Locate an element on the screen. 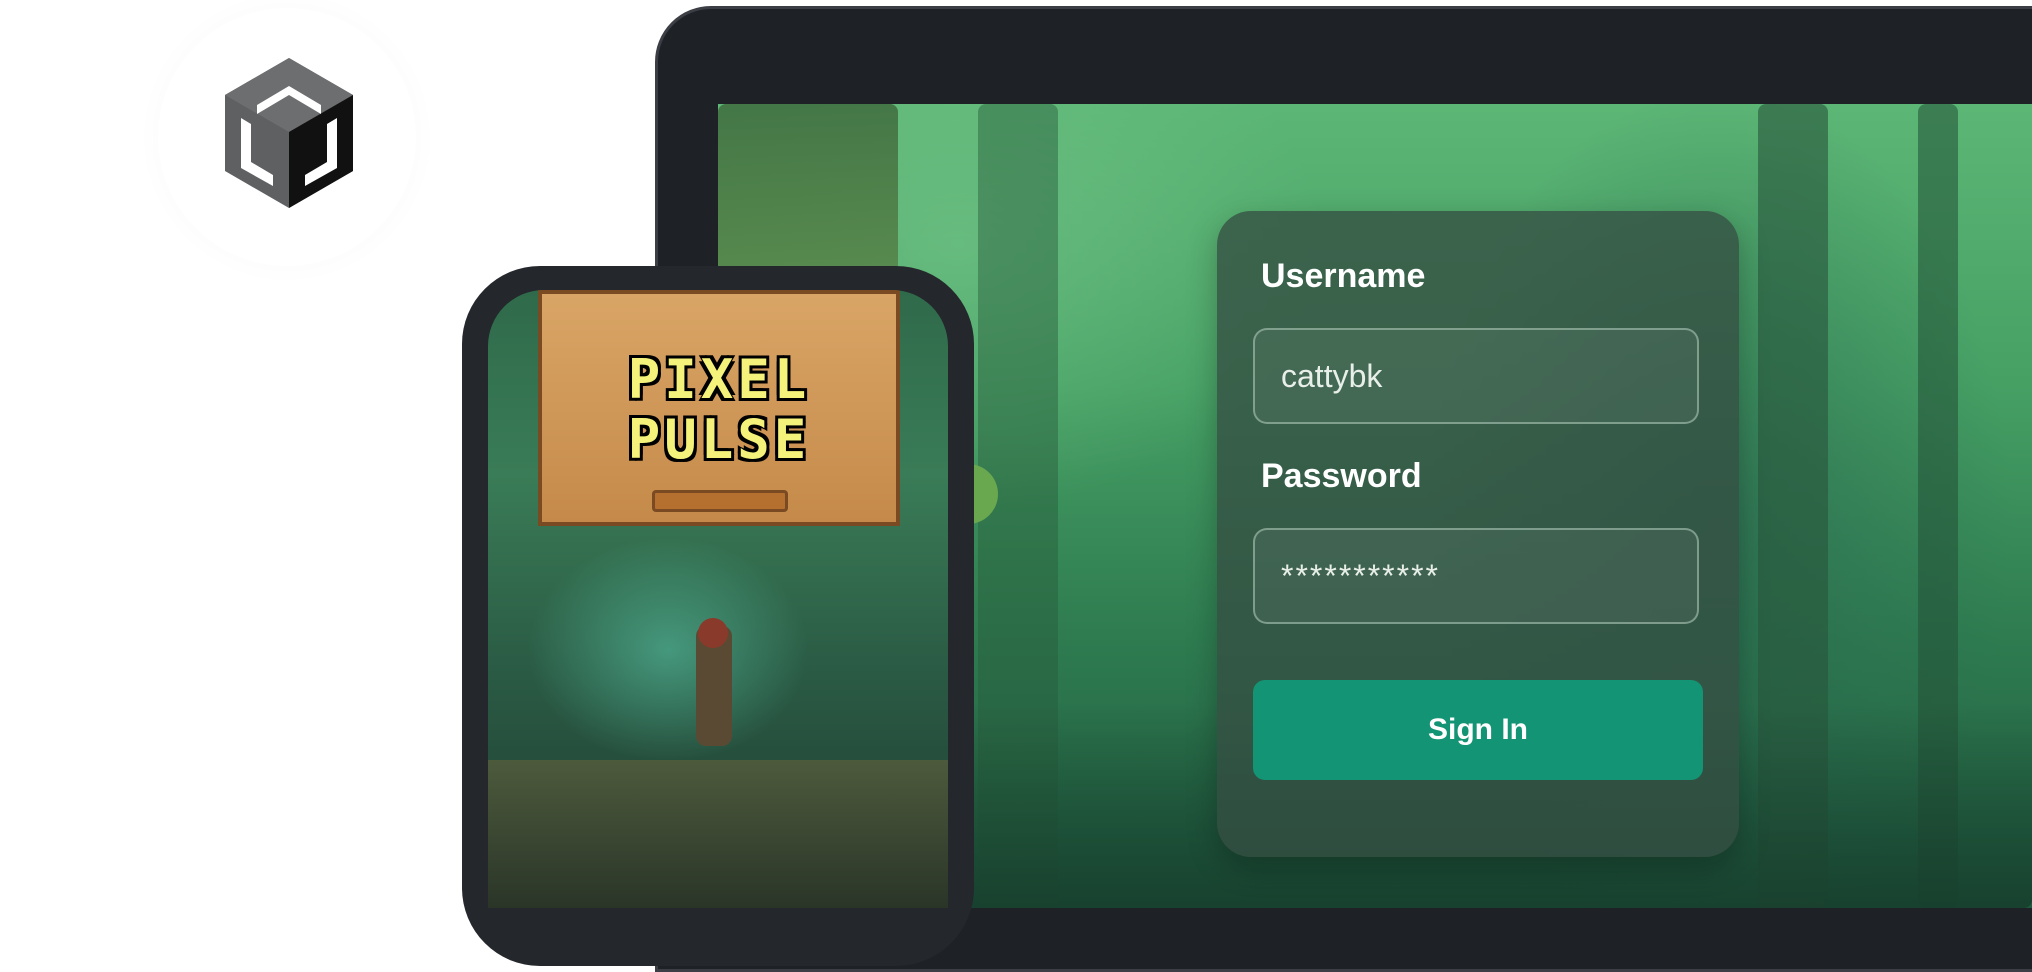  password-label: Password is located at coordinates (1341, 476).